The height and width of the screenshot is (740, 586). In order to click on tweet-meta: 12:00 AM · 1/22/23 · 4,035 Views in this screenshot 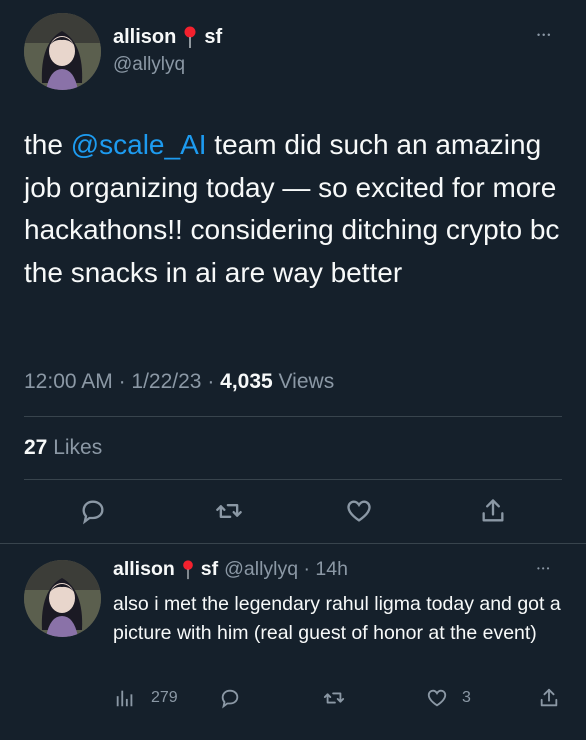, I will do `click(179, 382)`.